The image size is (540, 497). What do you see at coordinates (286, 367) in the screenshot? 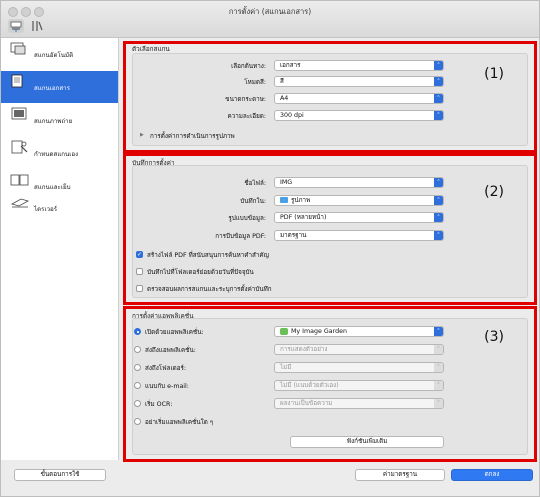
I see `send-to-folder-value: ไม่มี` at bounding box center [286, 367].